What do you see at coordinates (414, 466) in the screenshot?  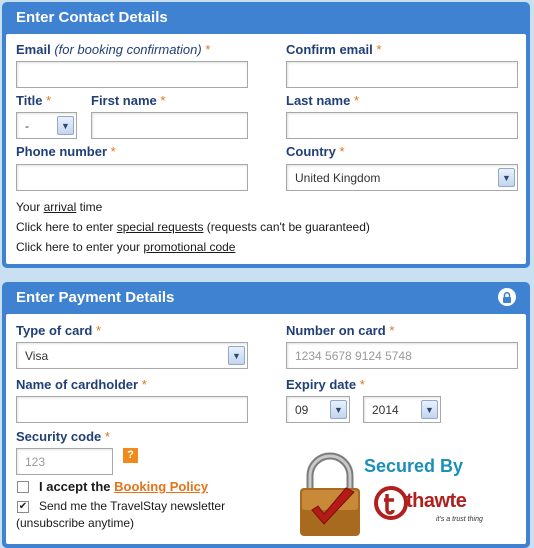 I see `secured-by-text: Secured By` at bounding box center [414, 466].